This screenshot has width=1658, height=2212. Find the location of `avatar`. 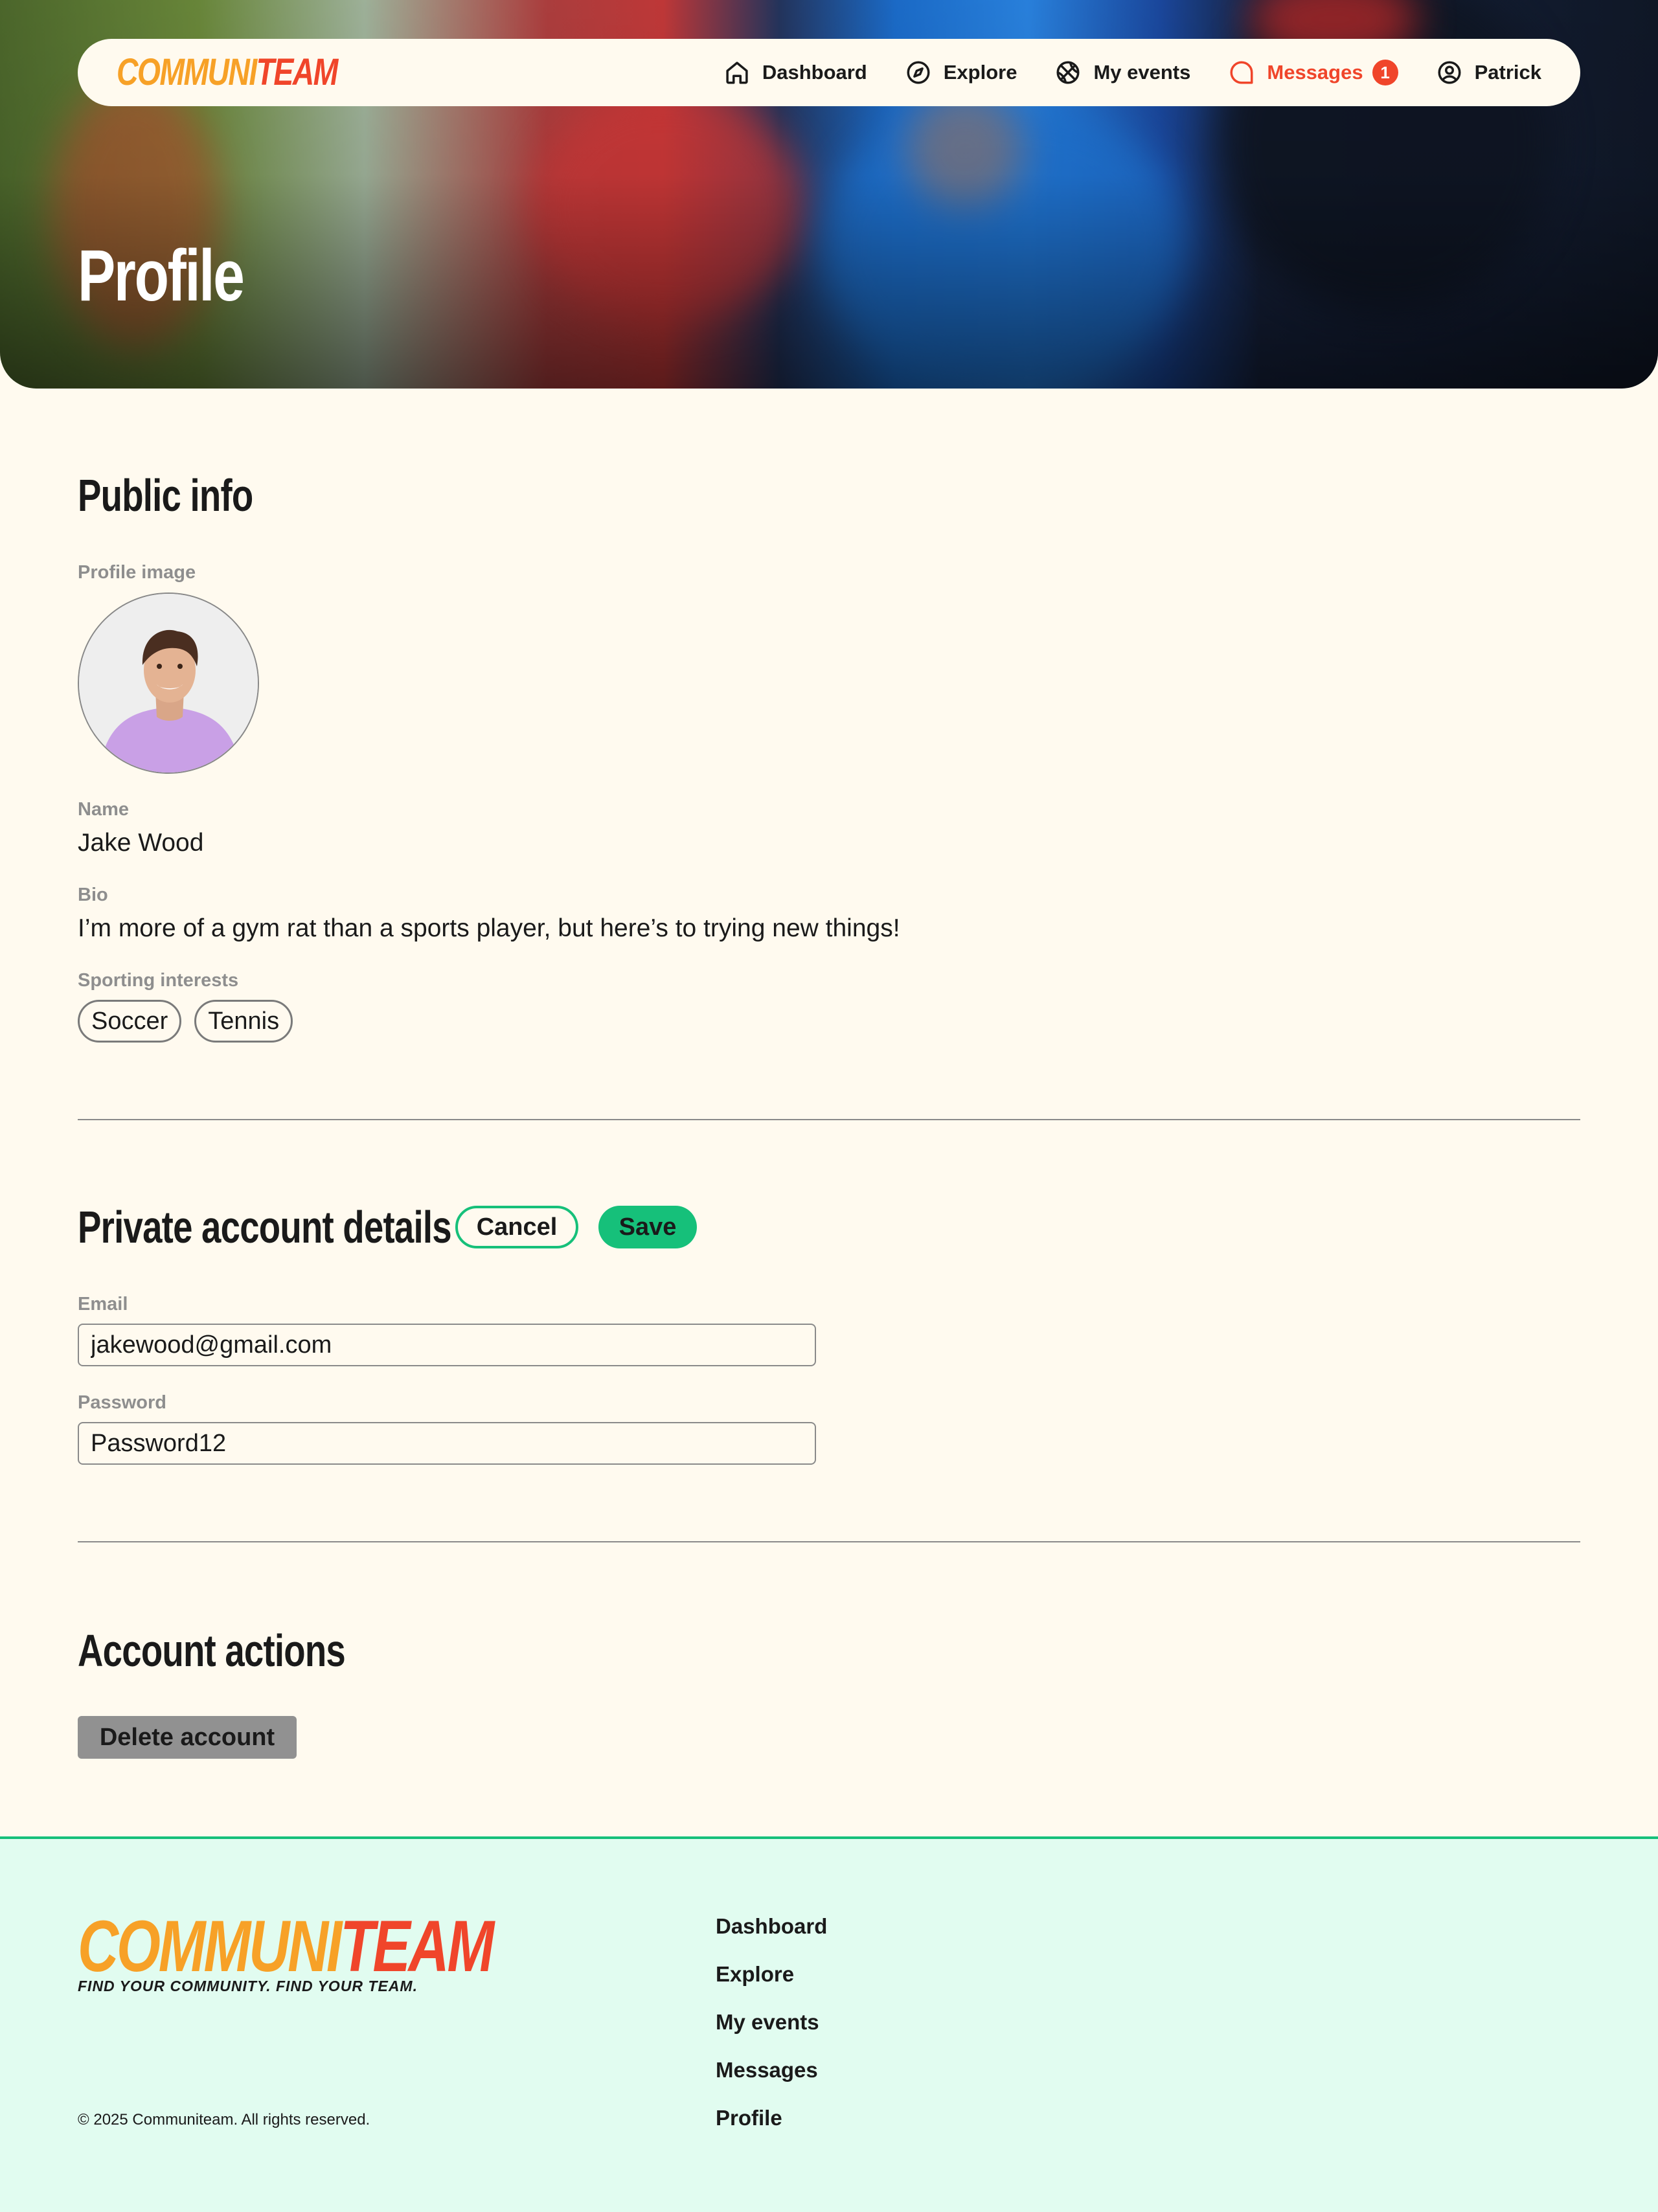

avatar is located at coordinates (168, 683).